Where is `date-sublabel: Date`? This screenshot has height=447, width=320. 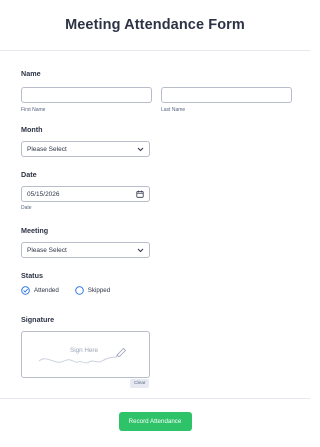 date-sublabel: Date is located at coordinates (26, 208).